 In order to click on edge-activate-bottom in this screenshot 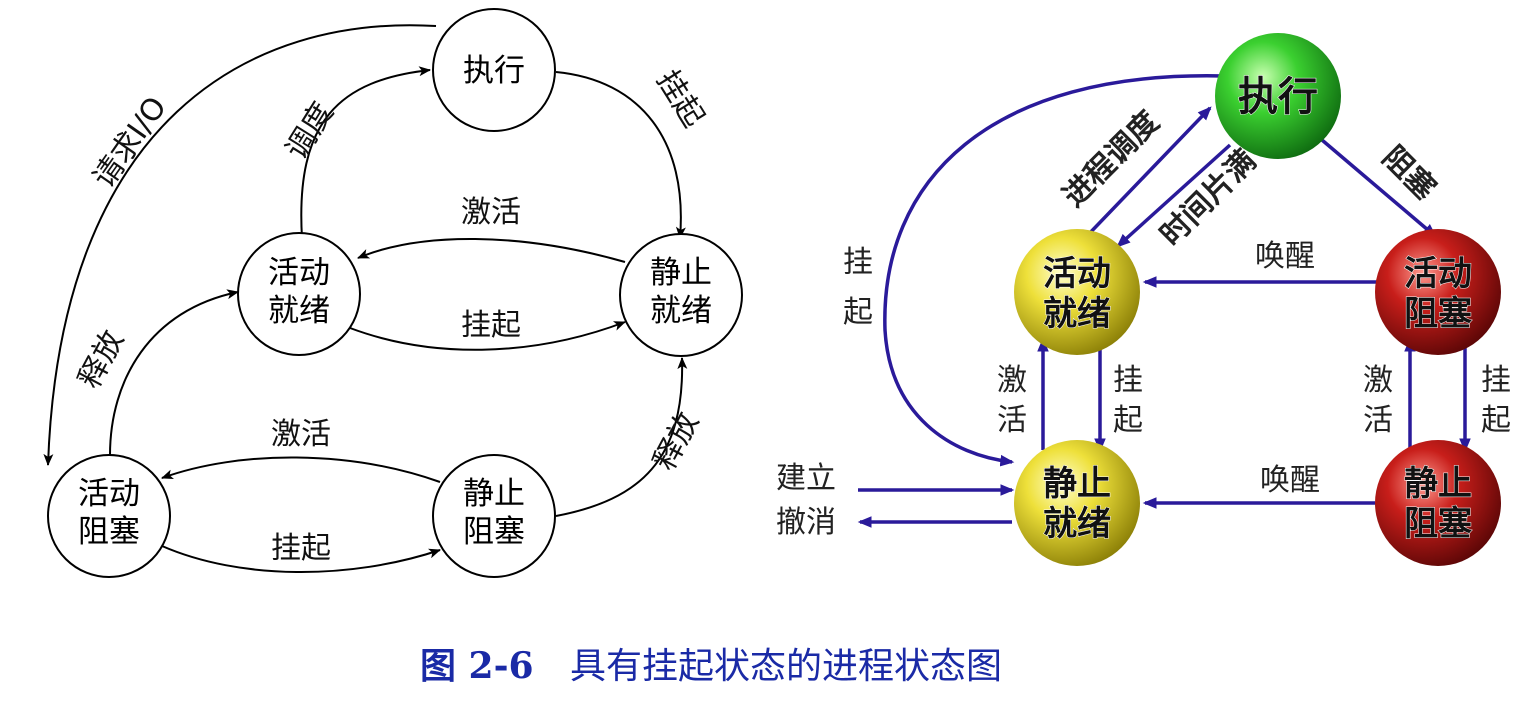, I will do `click(301, 469)`.